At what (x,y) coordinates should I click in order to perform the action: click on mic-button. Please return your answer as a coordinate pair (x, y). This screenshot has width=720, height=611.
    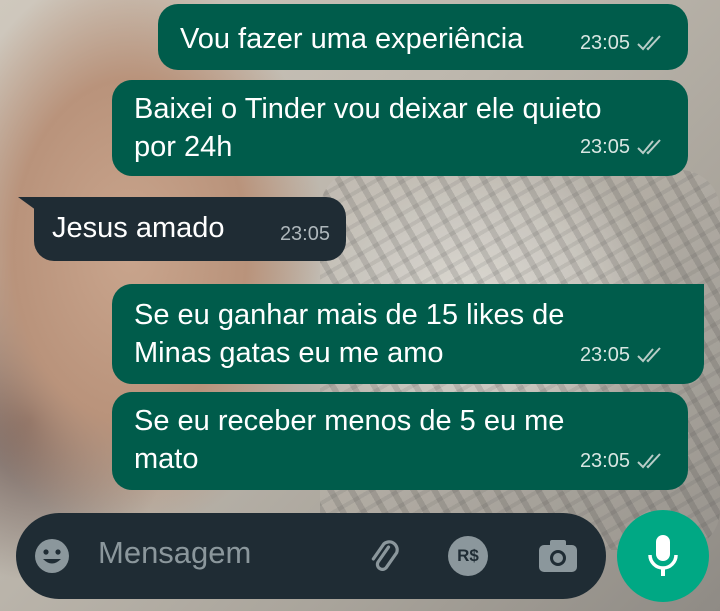
    Looking at the image, I should click on (663, 556).